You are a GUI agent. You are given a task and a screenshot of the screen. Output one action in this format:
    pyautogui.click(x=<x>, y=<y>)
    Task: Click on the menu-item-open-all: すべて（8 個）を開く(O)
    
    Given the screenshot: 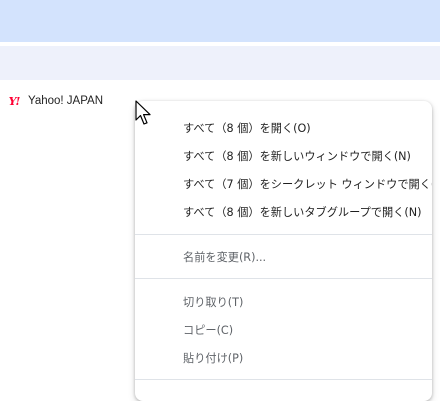 What is the action you would take?
    pyautogui.click(x=283, y=128)
    